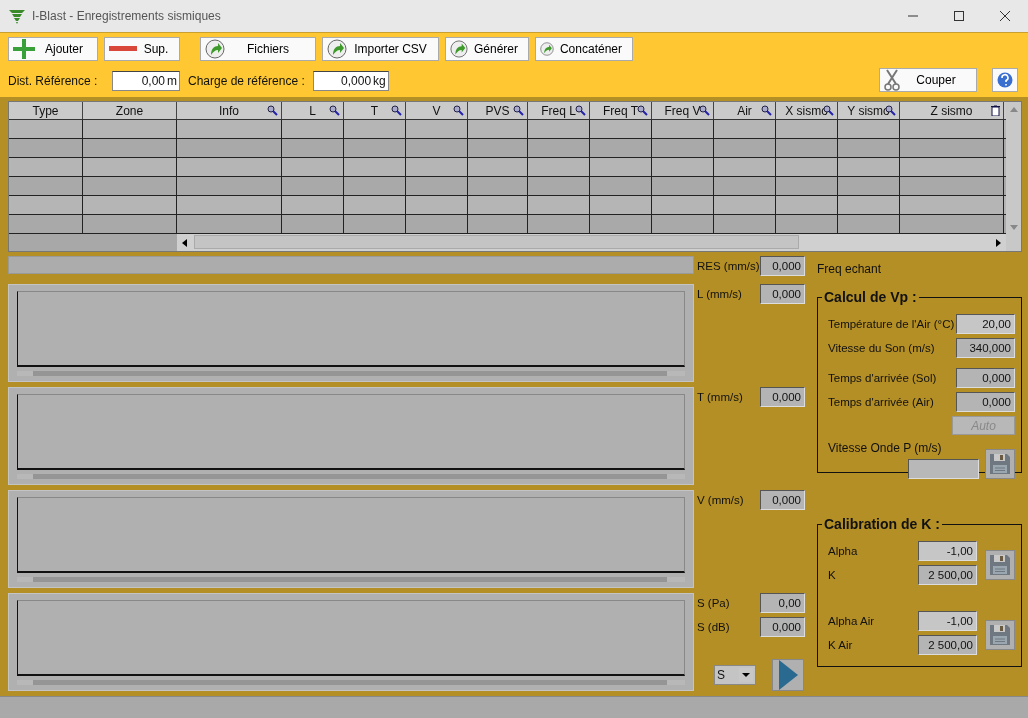 The image size is (1028, 718). I want to click on close-icon, so click(1005, 16).